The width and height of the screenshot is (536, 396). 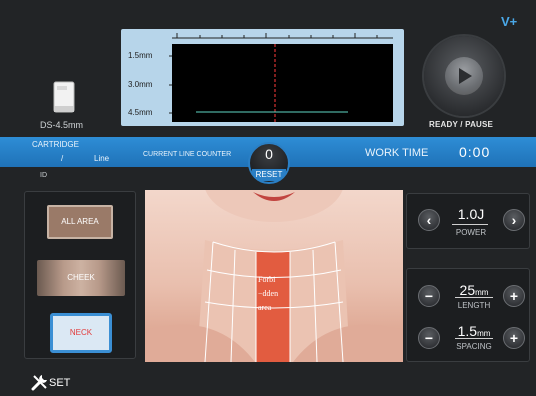 I want to click on length-divider, so click(x=474, y=297).